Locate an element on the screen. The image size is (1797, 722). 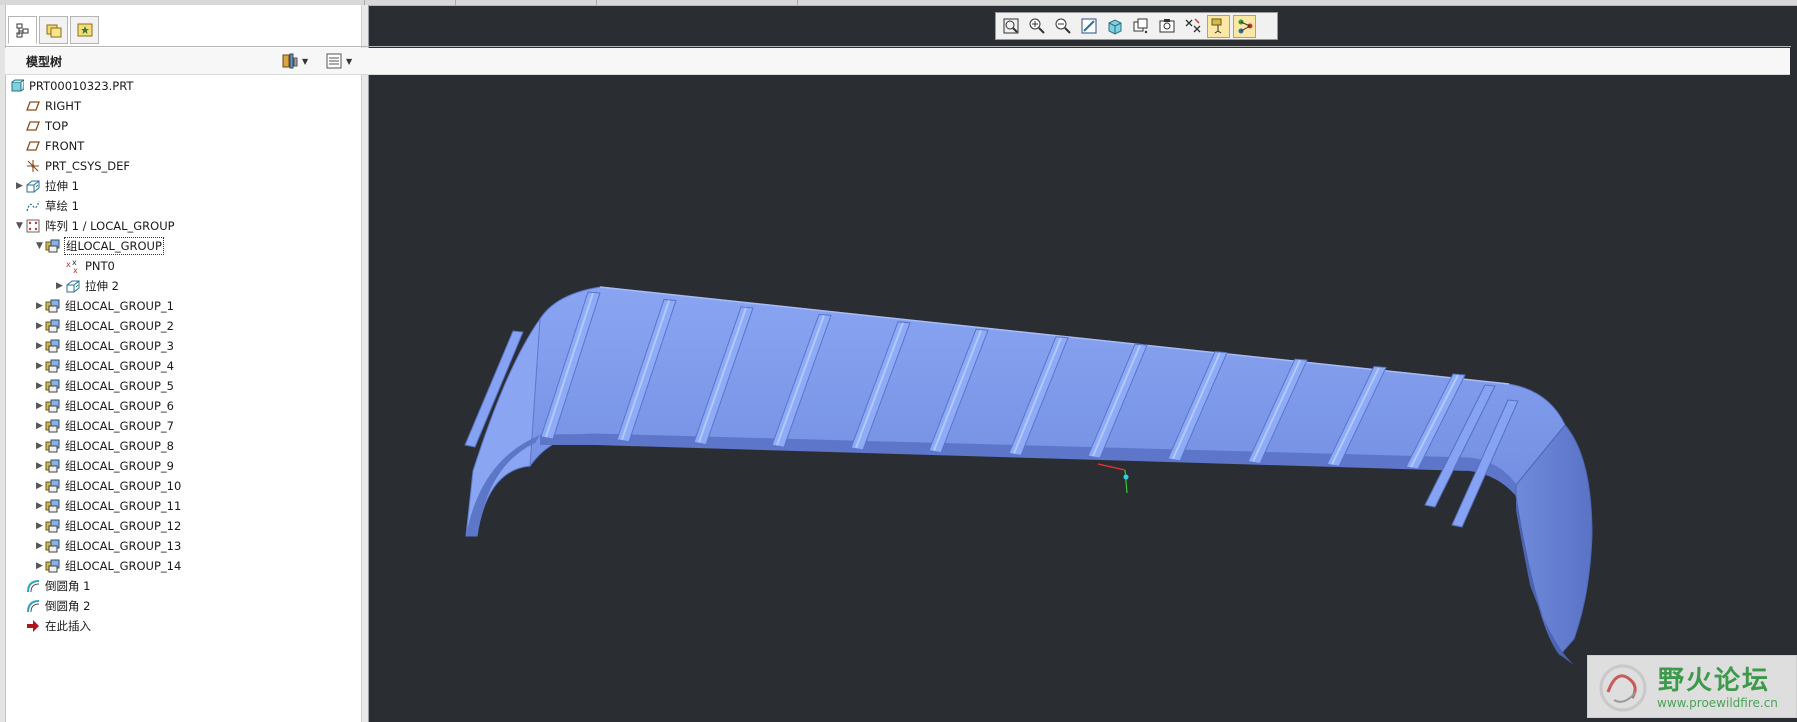
tree-item-label: 组LOCAL_GROUP_4 is located at coordinates (119, 365).